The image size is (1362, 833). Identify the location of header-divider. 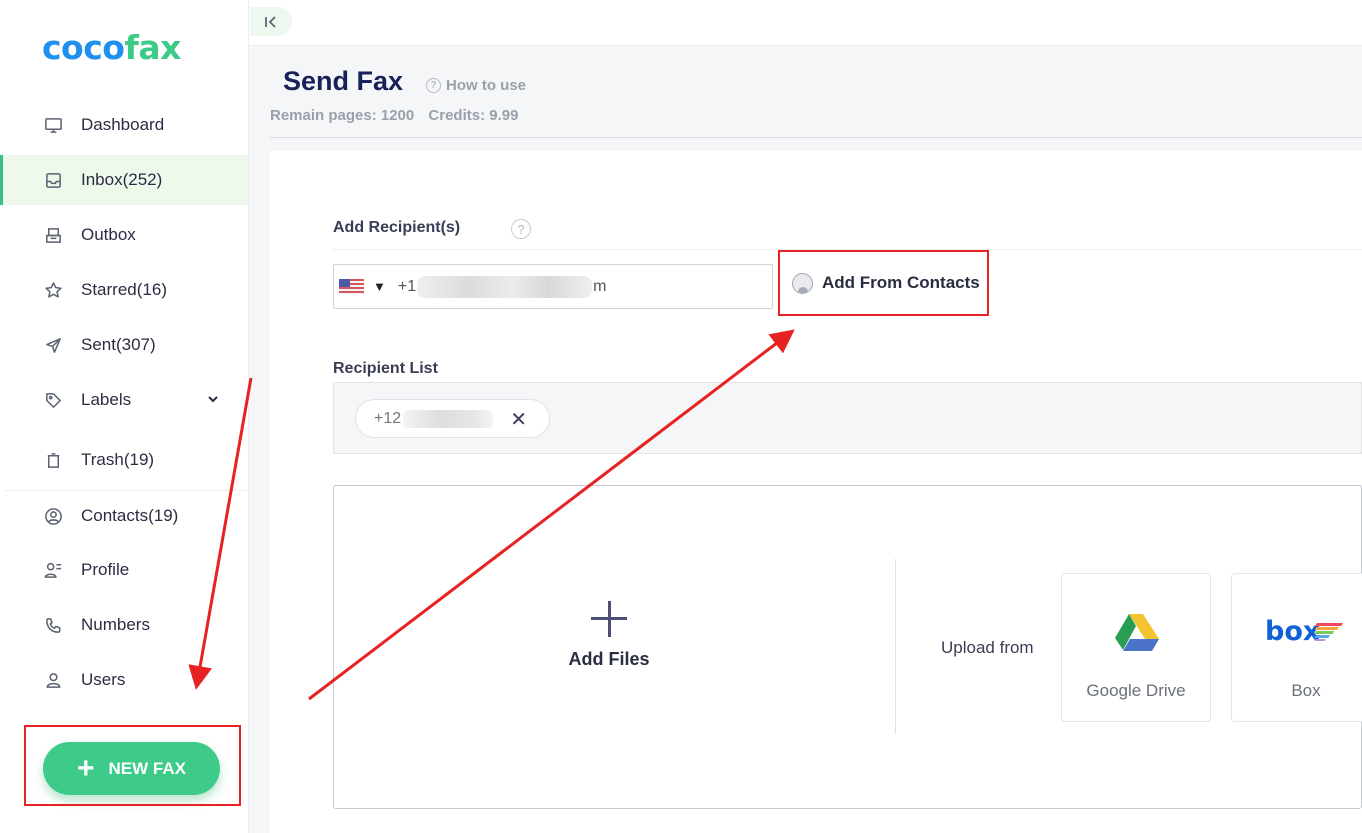
(816, 137).